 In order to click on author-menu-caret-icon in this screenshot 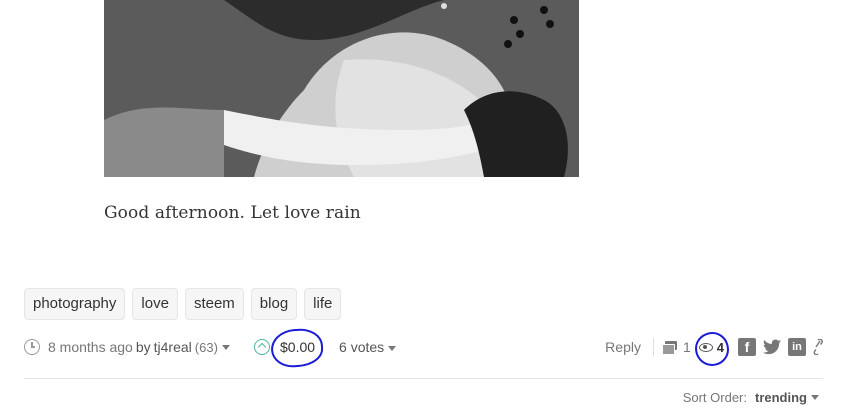, I will do `click(225, 347)`.